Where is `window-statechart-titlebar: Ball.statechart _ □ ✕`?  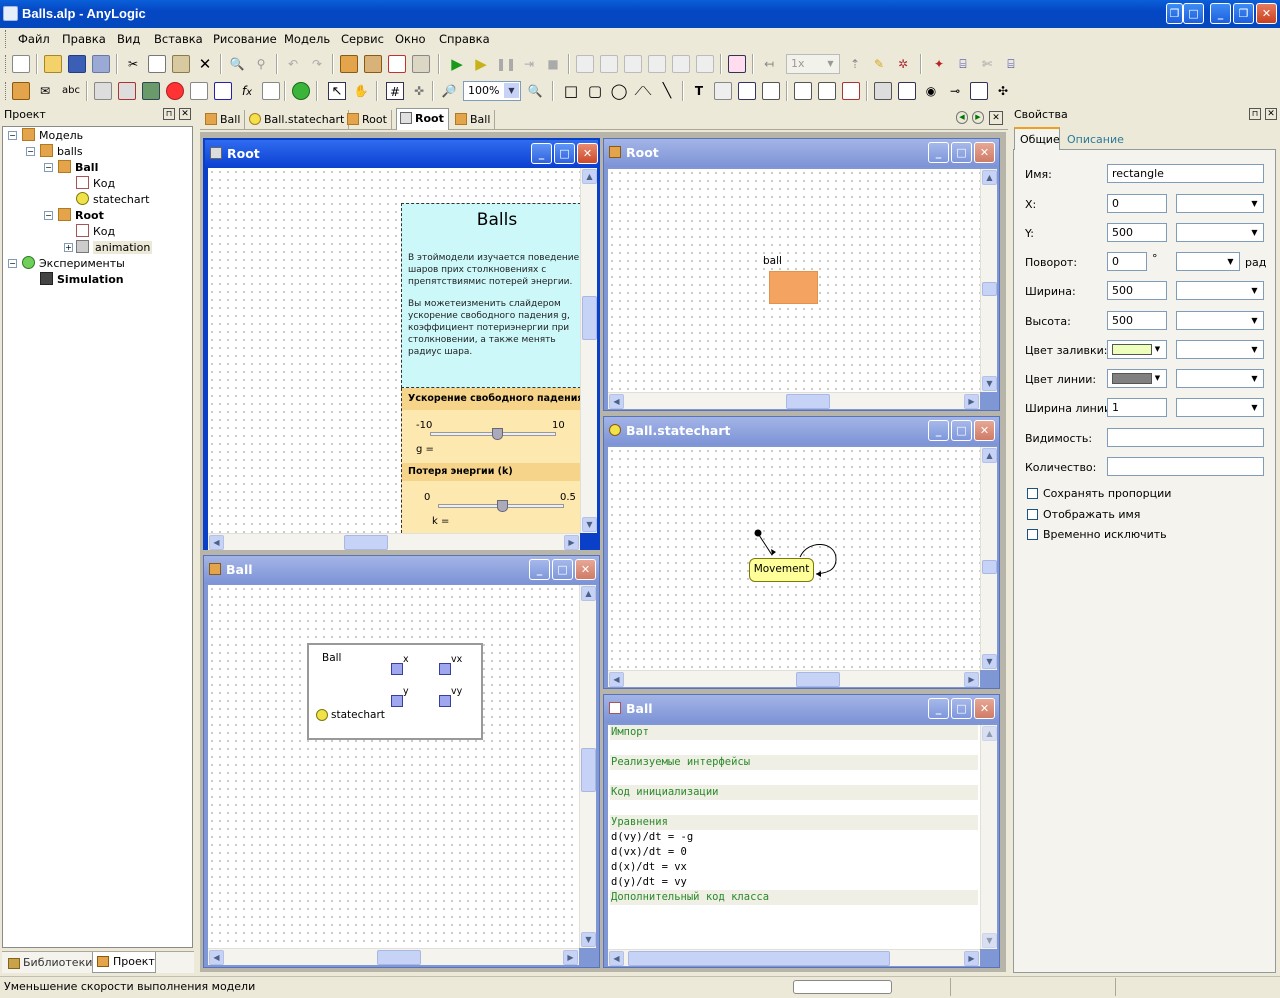
window-statechart-titlebar: Ball.statechart _ □ ✕ is located at coordinates (801, 431).